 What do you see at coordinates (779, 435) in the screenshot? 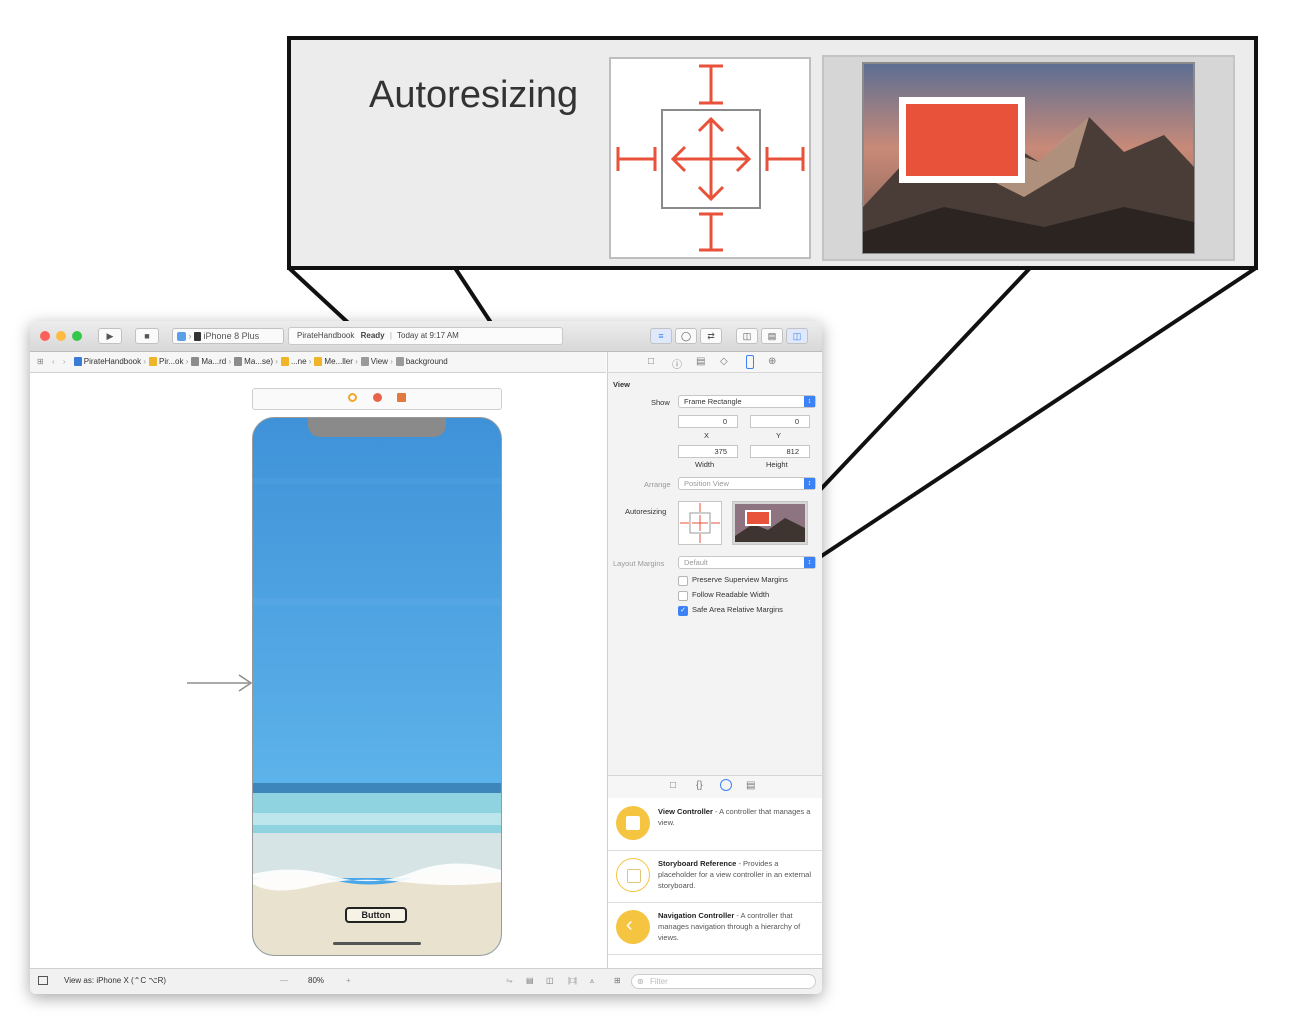
I see `y-label: Y` at bounding box center [779, 435].